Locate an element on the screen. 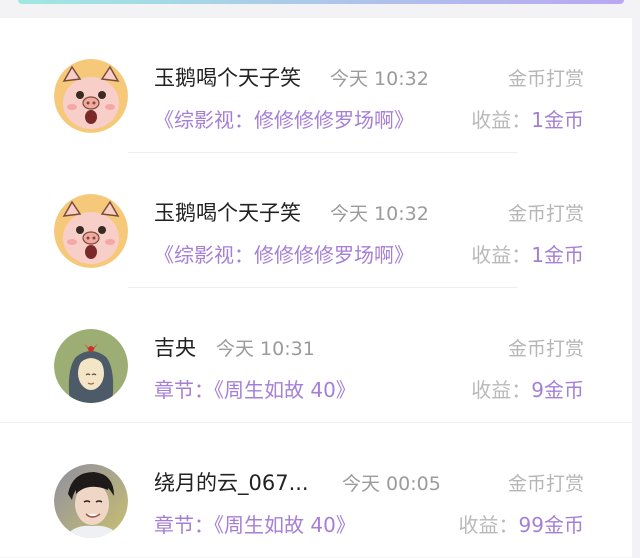 This screenshot has height=558, width=640. earnings-value: 99金币 is located at coordinates (551, 525).